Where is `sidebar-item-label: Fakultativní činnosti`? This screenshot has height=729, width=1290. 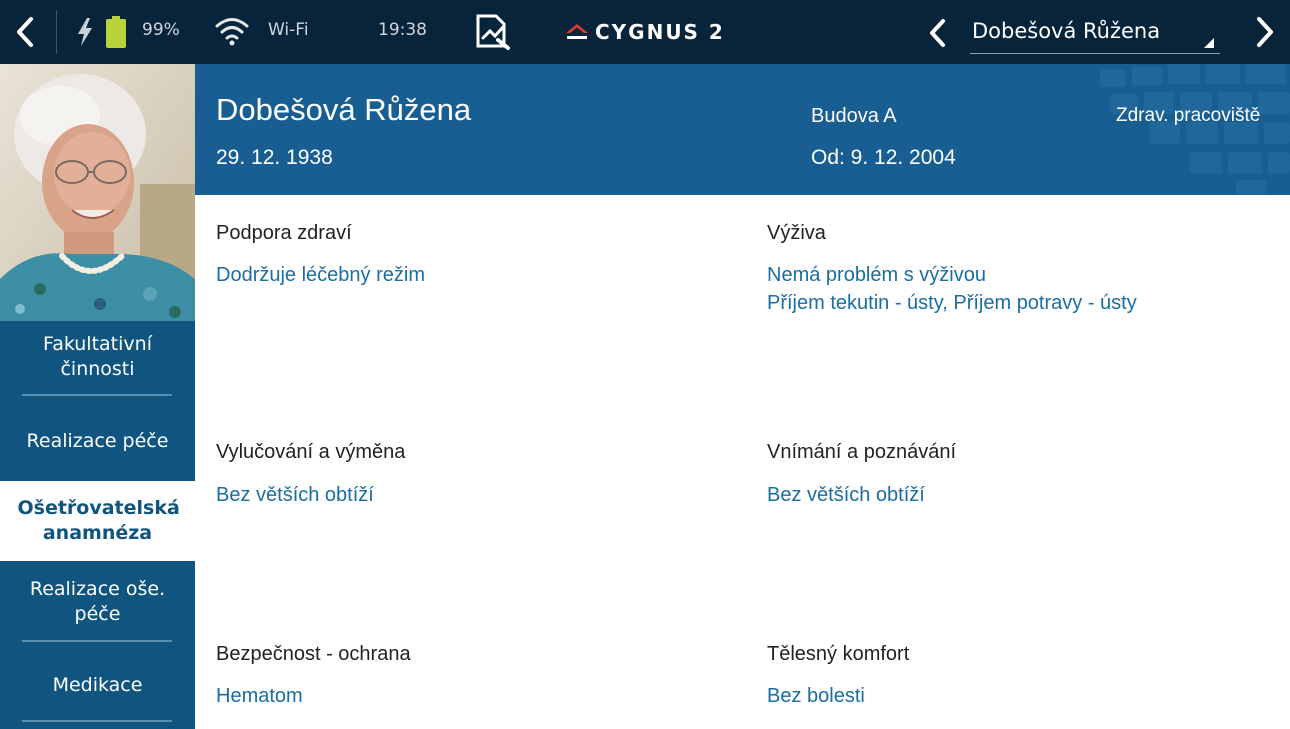 sidebar-item-label: Fakultativní činnosti is located at coordinates (97, 356).